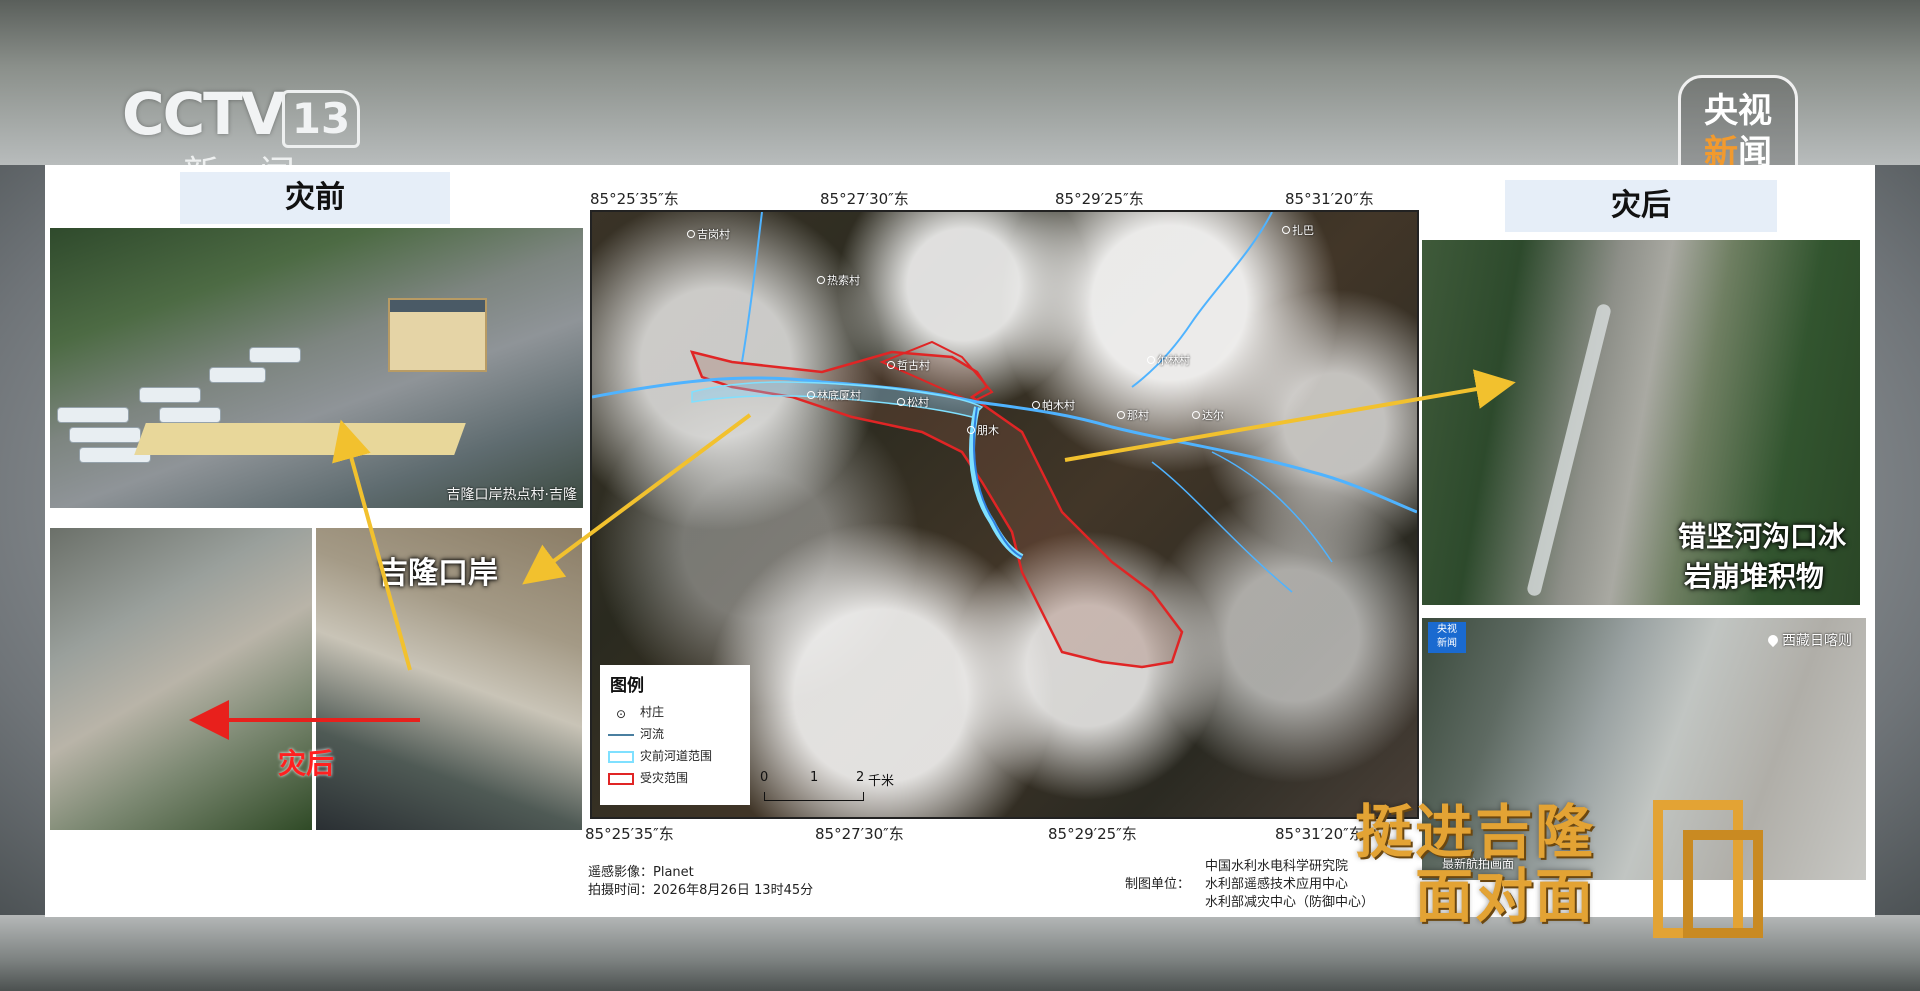  I want to click on program-title-line1: 挺进吉隆, so click(1475, 832).